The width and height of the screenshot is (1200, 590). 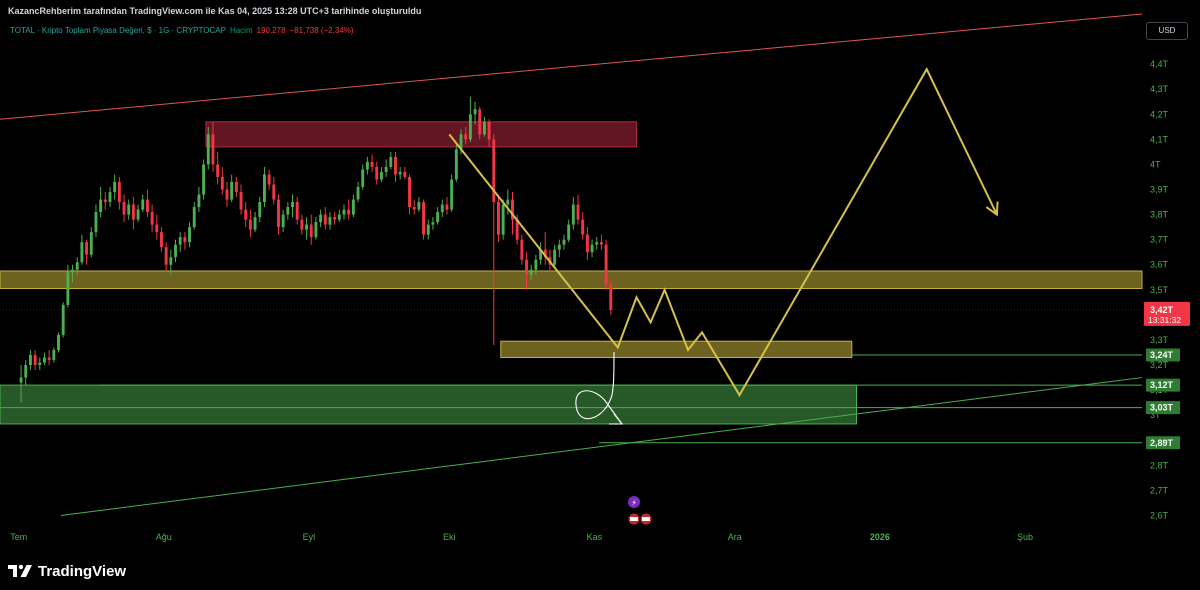 I want to click on time-tick-label: Ara, so click(x=735, y=537).